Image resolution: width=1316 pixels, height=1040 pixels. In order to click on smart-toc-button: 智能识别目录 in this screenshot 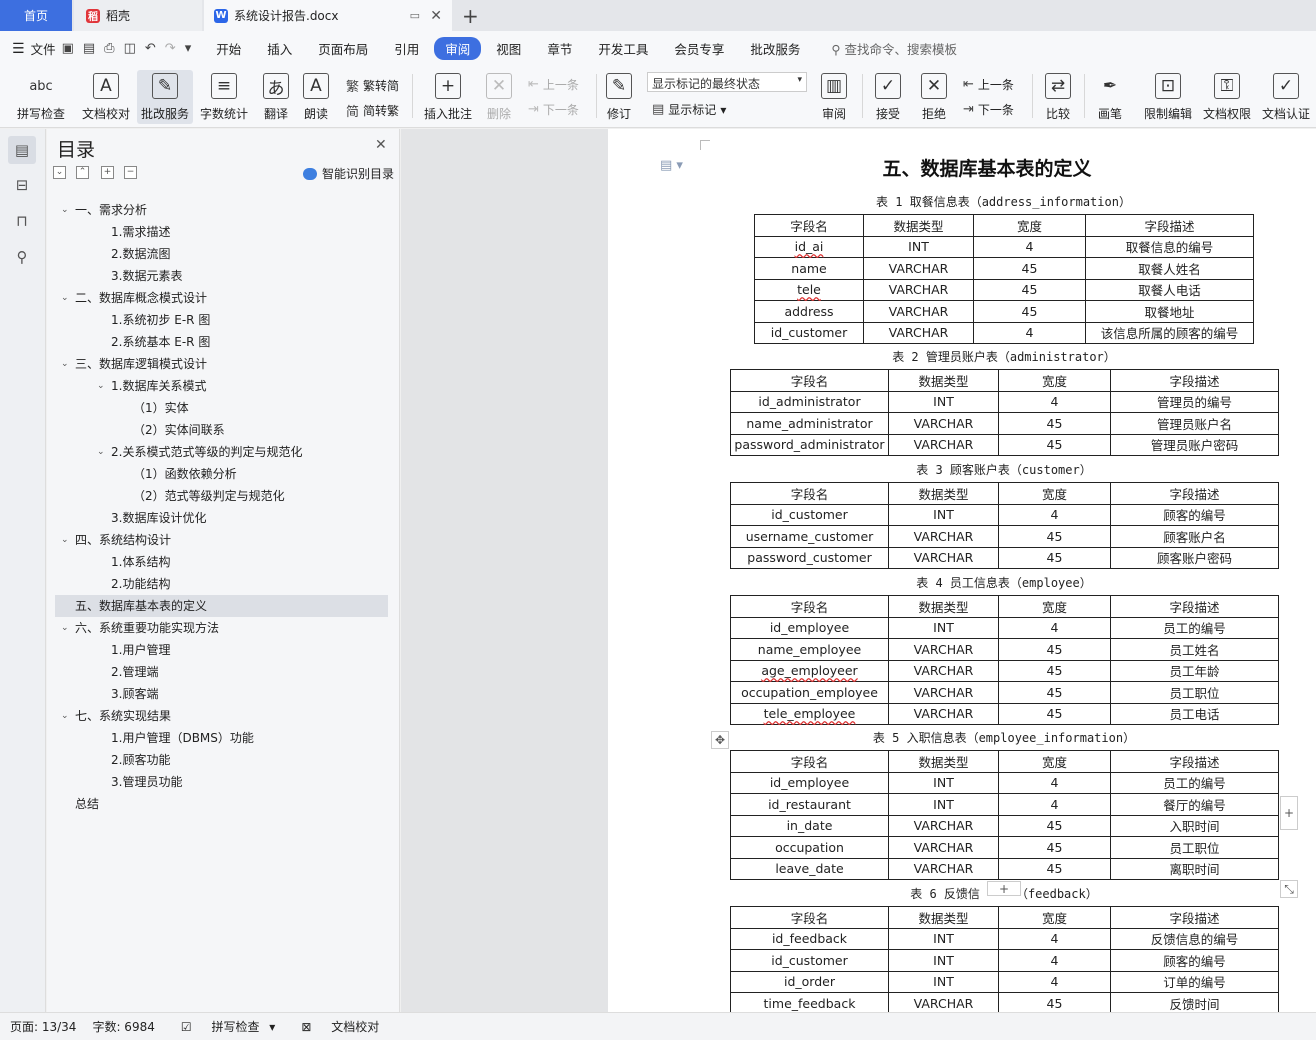, I will do `click(348, 173)`.